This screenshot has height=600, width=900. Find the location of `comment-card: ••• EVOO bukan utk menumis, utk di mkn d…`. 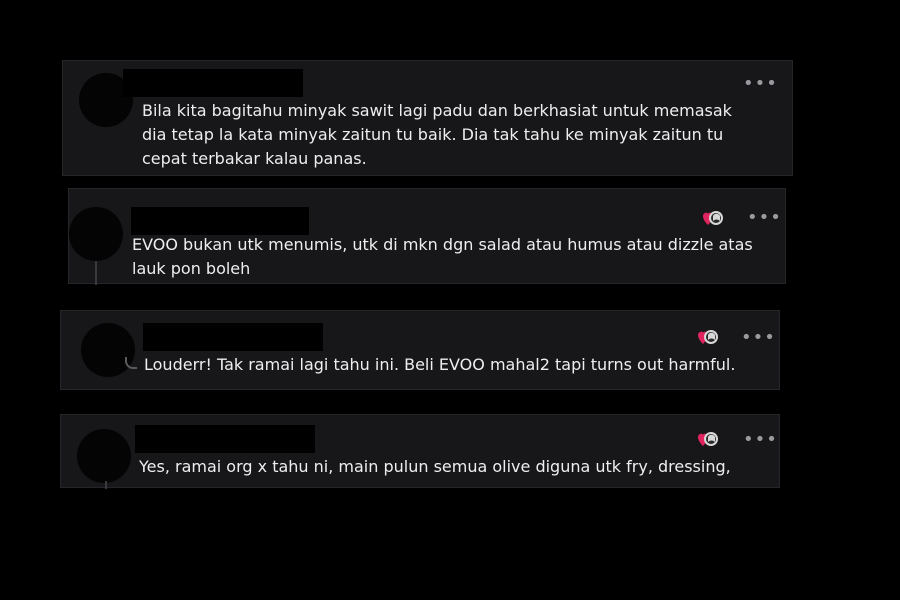

comment-card: ••• EVOO bukan utk menumis, utk di mkn d… is located at coordinates (427, 236).